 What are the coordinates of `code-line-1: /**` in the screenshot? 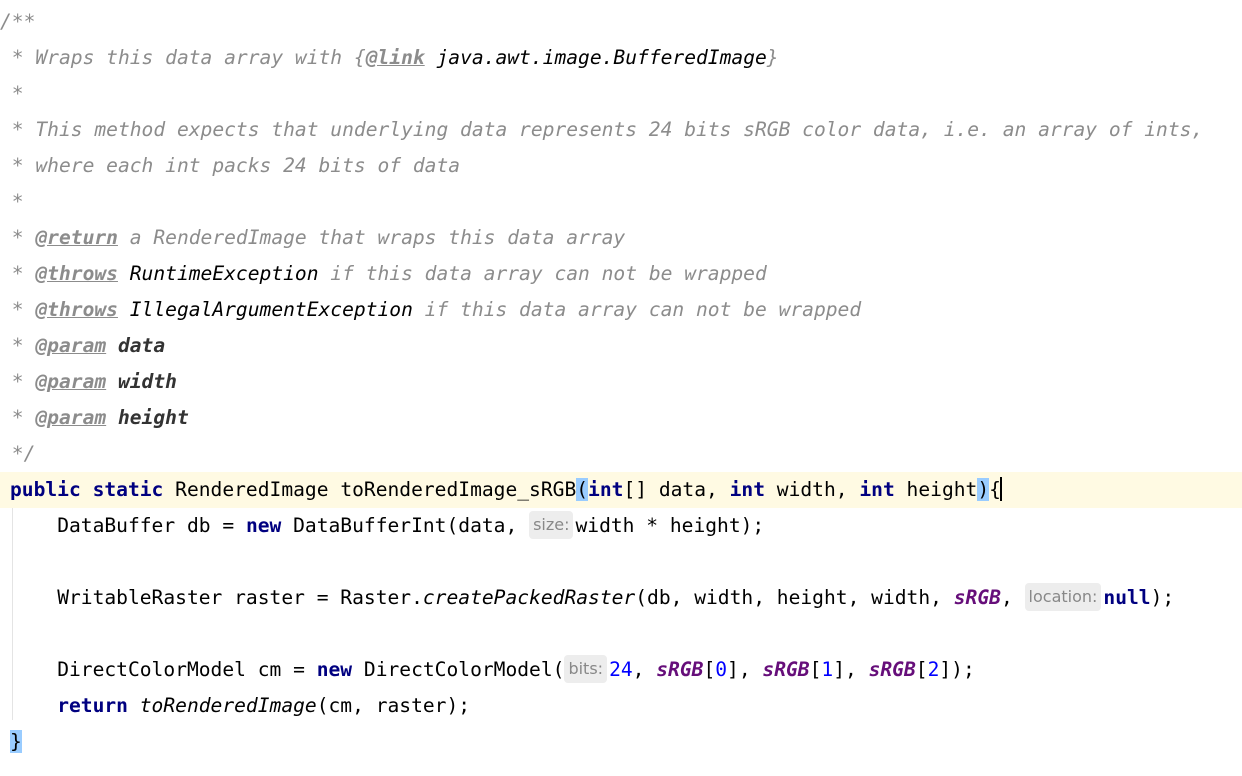 It's located at (621, 22).